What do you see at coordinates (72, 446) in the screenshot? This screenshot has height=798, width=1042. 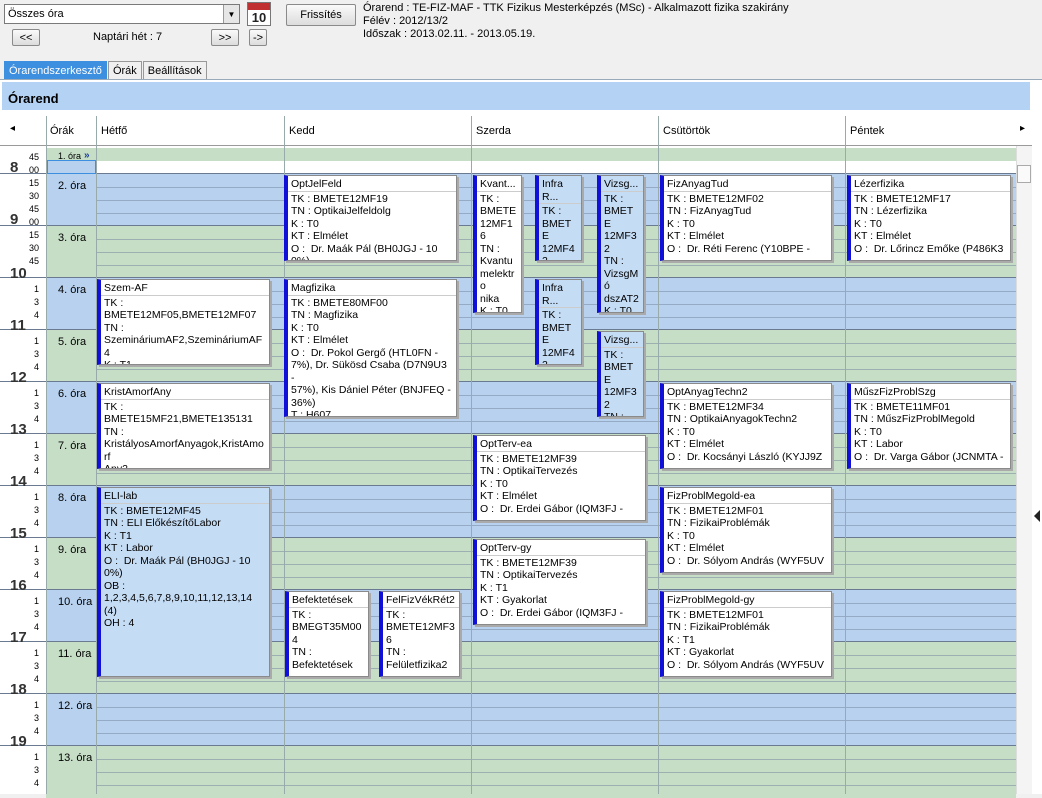 I see `row-label-7: 7. óra` at bounding box center [72, 446].